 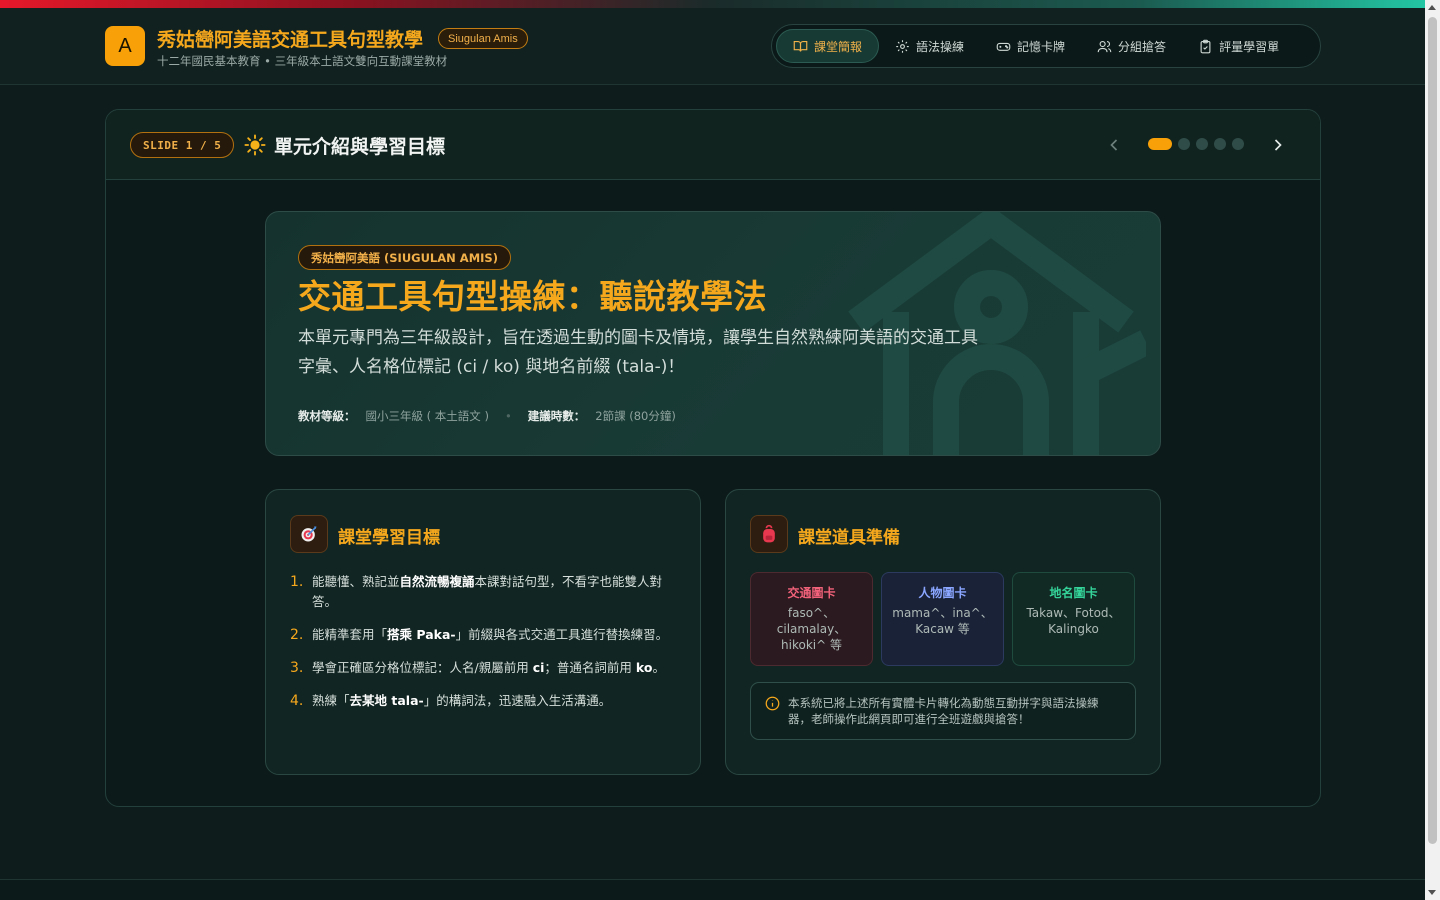 What do you see at coordinates (389, 538) in the screenshot?
I see `goals-title: 課堂學習目標` at bounding box center [389, 538].